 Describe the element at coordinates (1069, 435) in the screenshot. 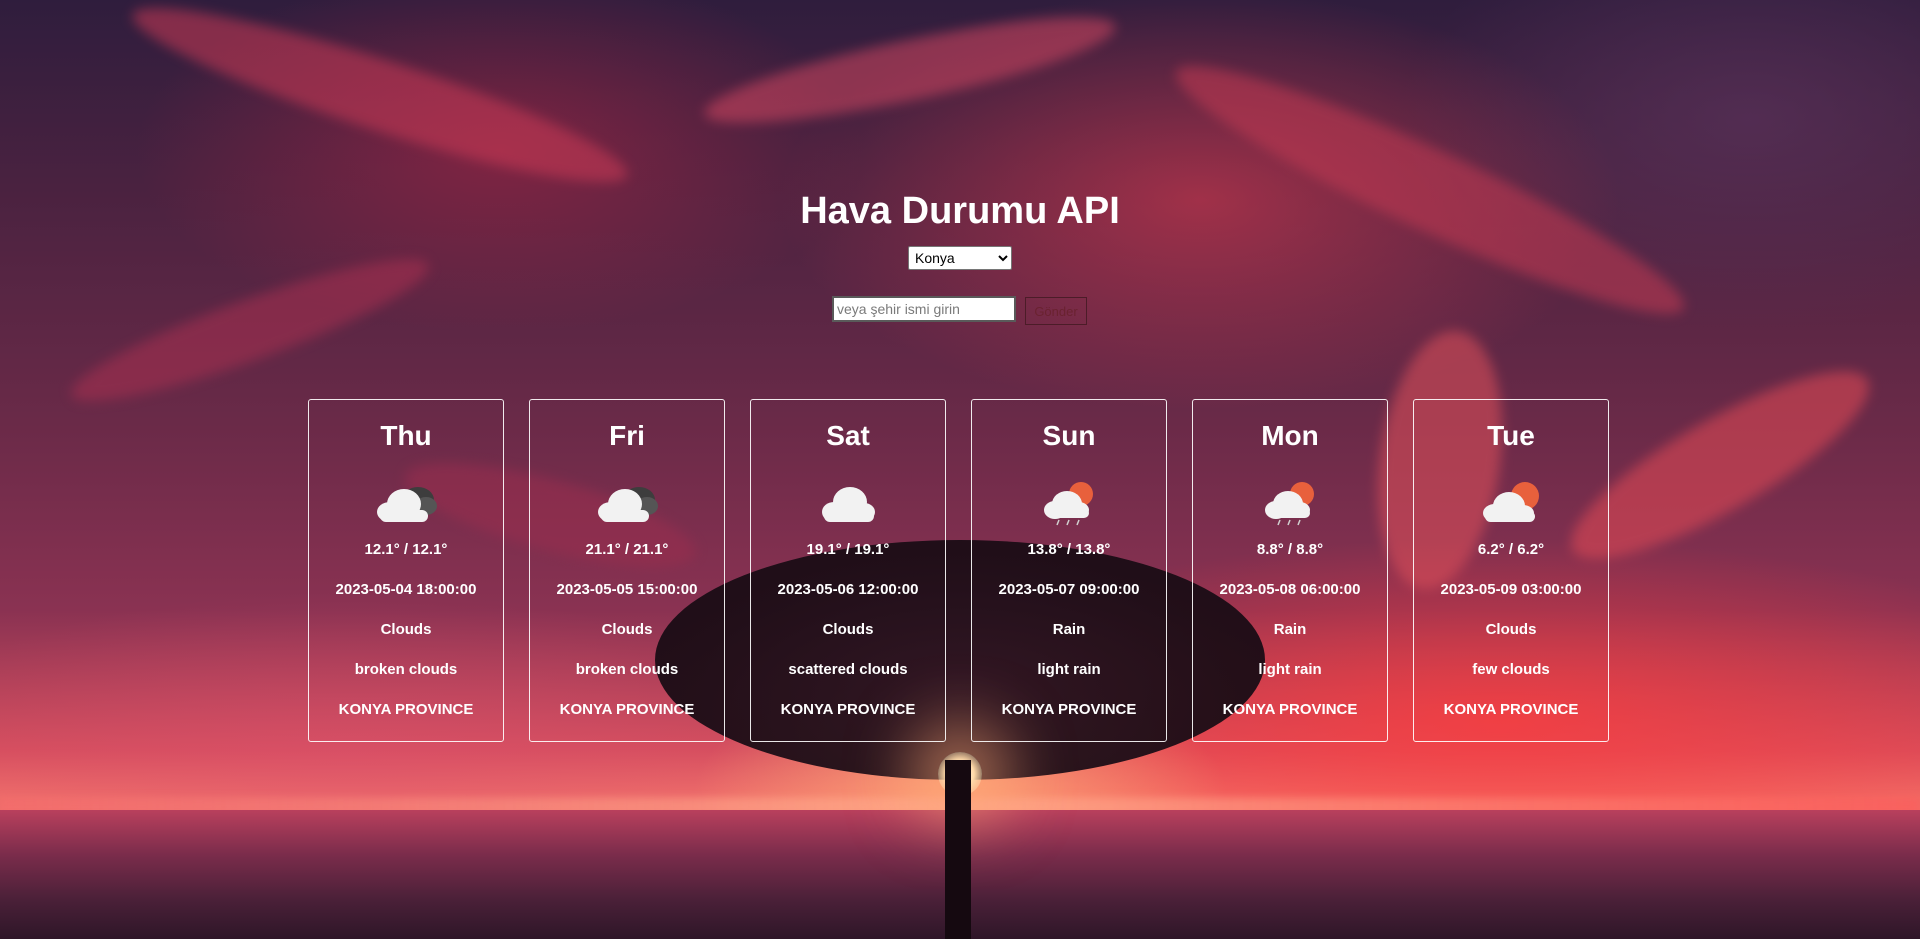

I see `forecast-day: Sun` at that location.